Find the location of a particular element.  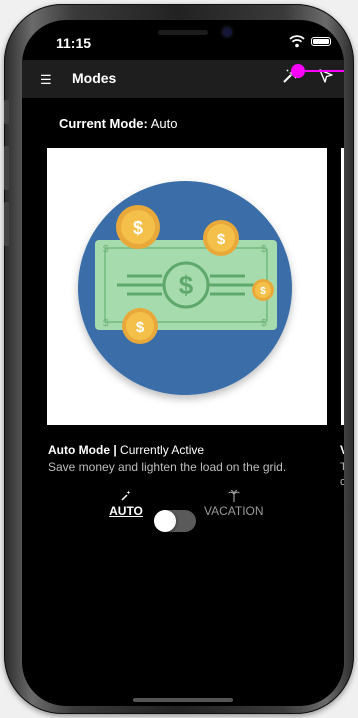

current-mode-label: Current Mode: Auto is located at coordinates (118, 123).